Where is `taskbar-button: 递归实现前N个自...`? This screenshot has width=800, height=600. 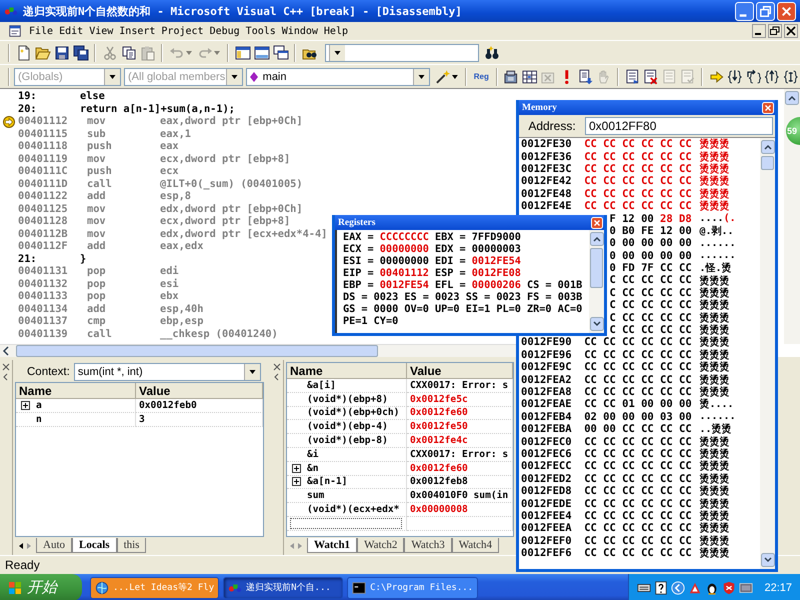
taskbar-button: 递归实现前N个自... is located at coordinates (283, 587).